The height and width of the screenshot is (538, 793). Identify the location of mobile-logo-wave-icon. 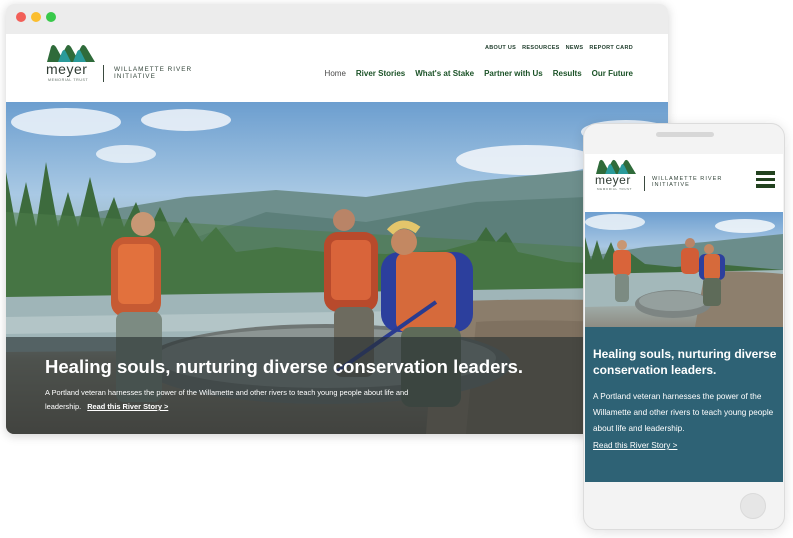
(616, 166).